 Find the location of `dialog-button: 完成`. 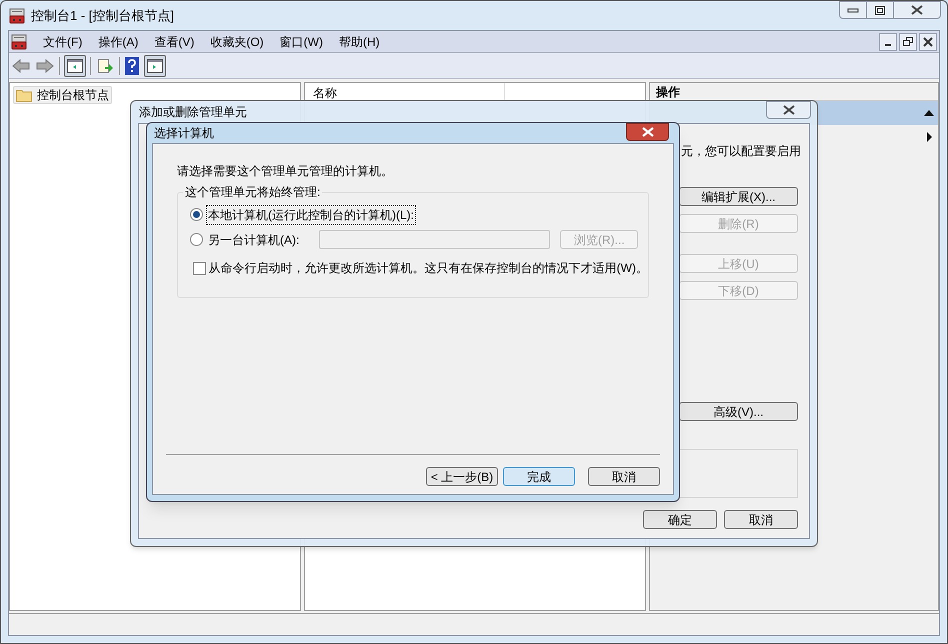

dialog-button: 完成 is located at coordinates (539, 476).